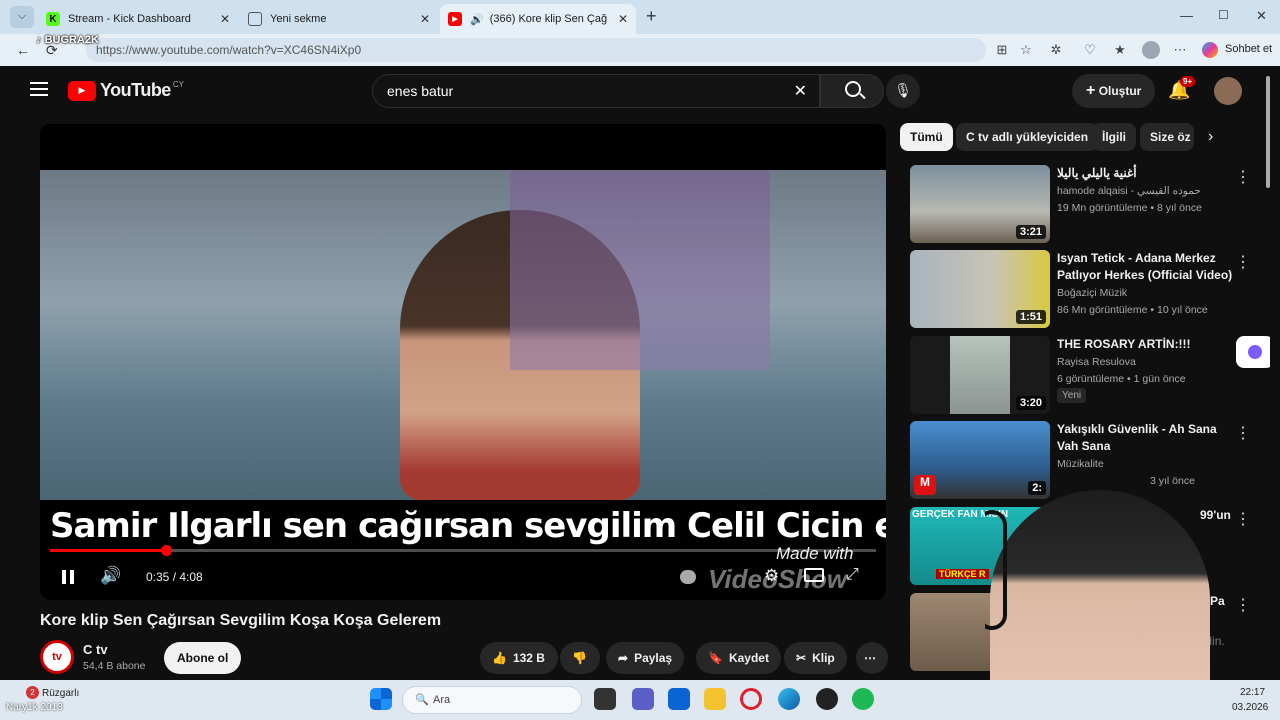 The image size is (1280, 720). What do you see at coordinates (814, 575) in the screenshot?
I see `theater-mode-icon` at bounding box center [814, 575].